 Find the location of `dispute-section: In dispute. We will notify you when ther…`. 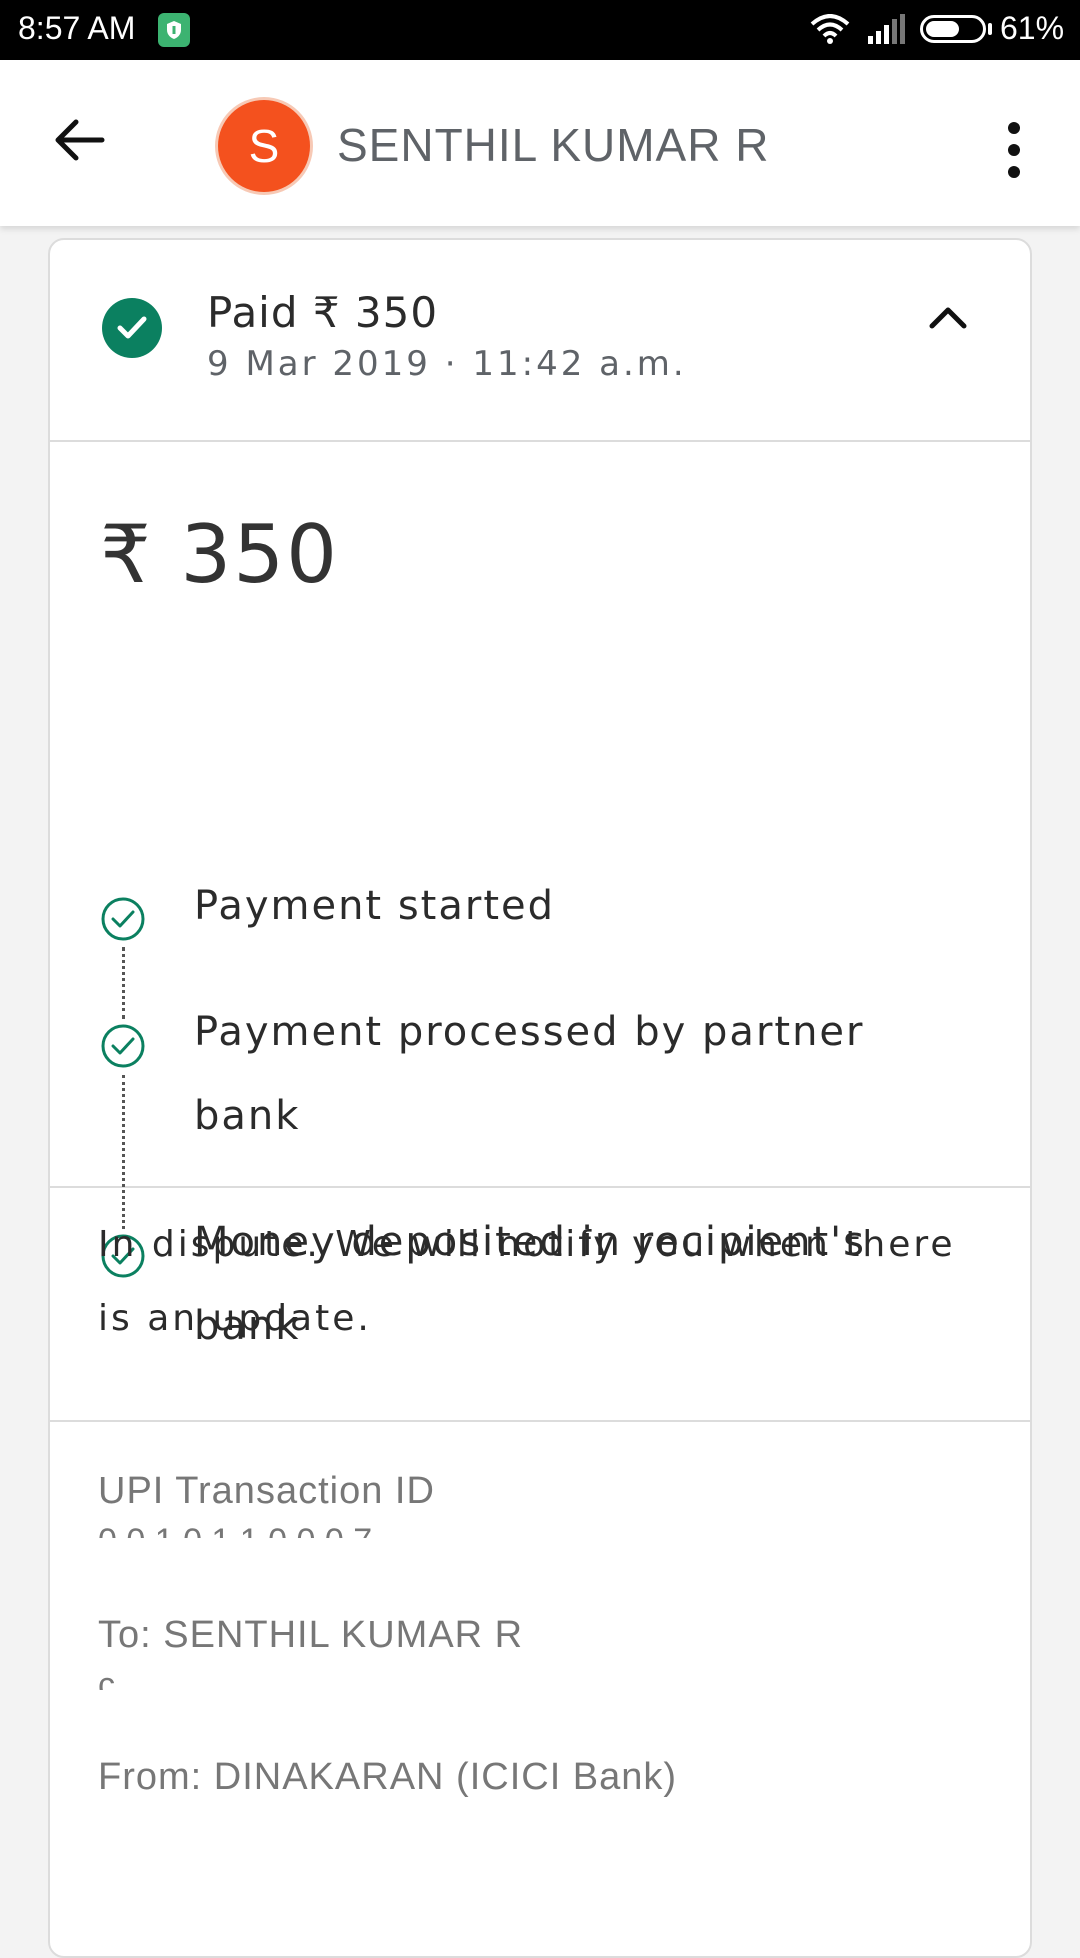

dispute-section: In dispute. We will notify you when ther… is located at coordinates (540, 1305).